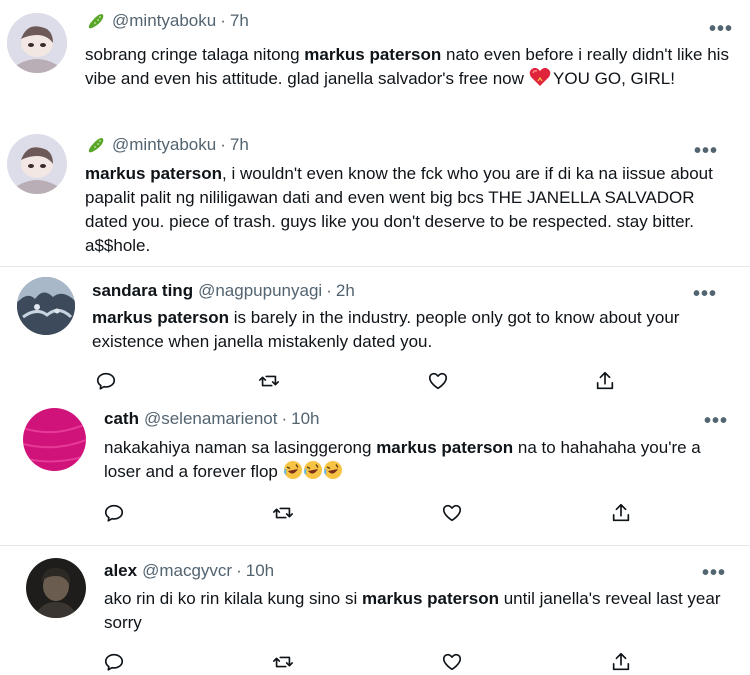  I want to click on rofl-emoji-icon, so click(313, 471).